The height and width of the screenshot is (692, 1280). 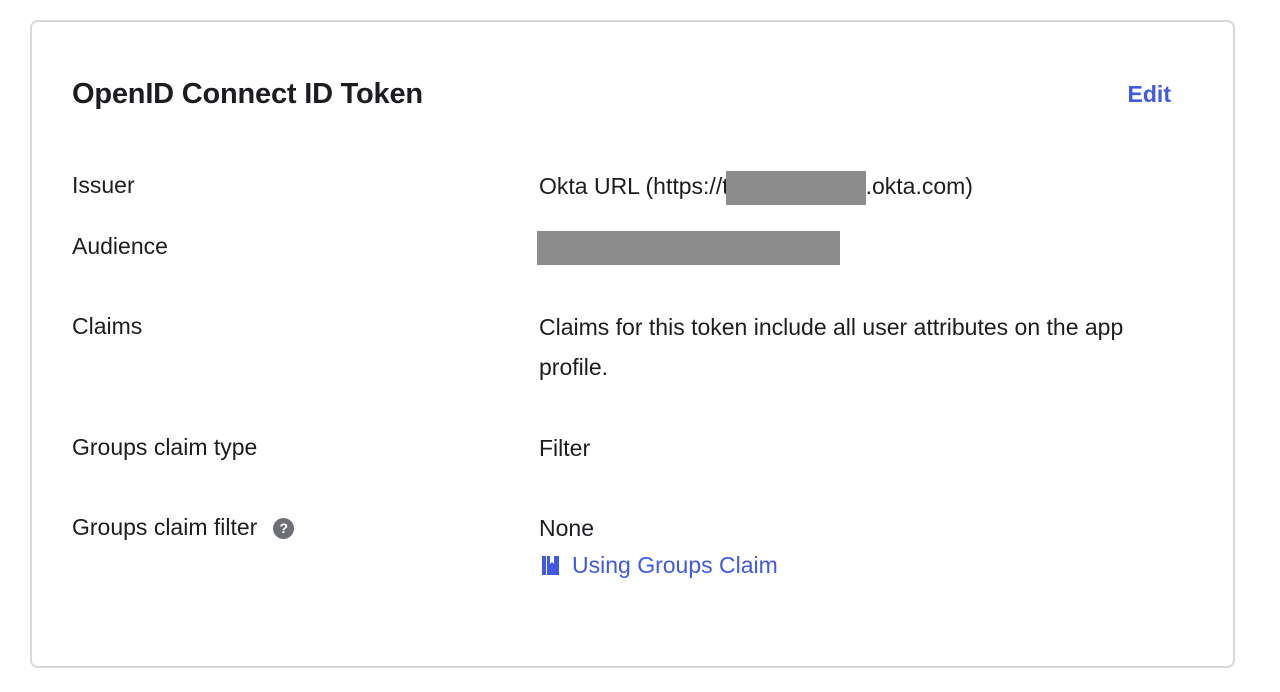 I want to click on groups-claim-type-value: Filter, so click(x=565, y=448).